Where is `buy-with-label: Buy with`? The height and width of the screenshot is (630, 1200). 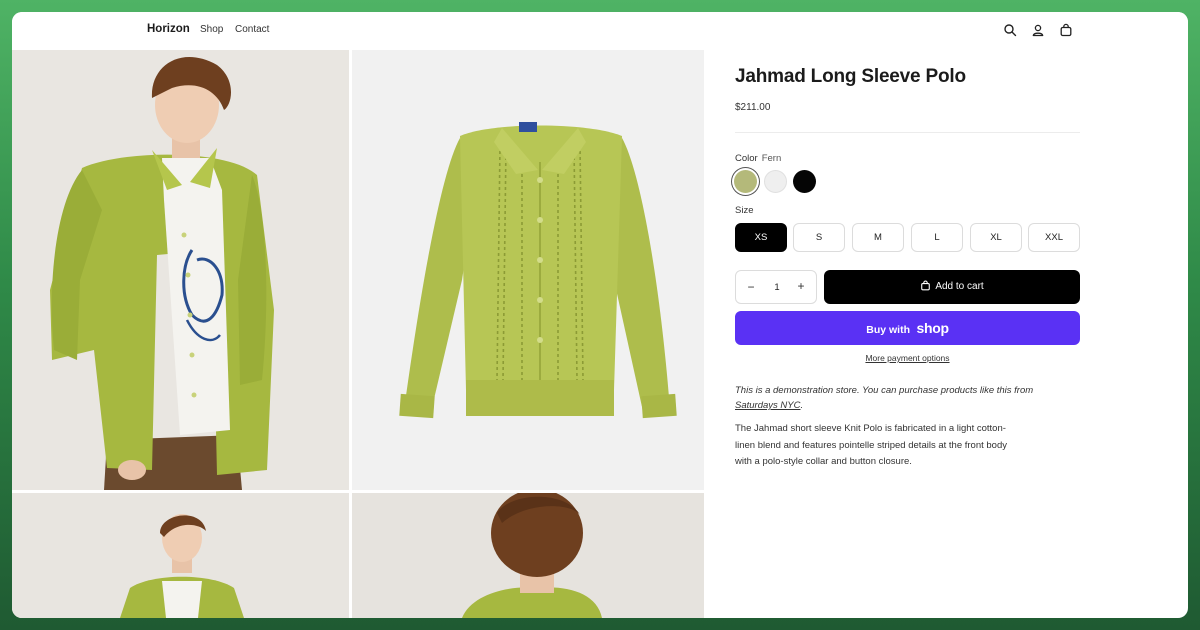 buy-with-label: Buy with is located at coordinates (888, 330).